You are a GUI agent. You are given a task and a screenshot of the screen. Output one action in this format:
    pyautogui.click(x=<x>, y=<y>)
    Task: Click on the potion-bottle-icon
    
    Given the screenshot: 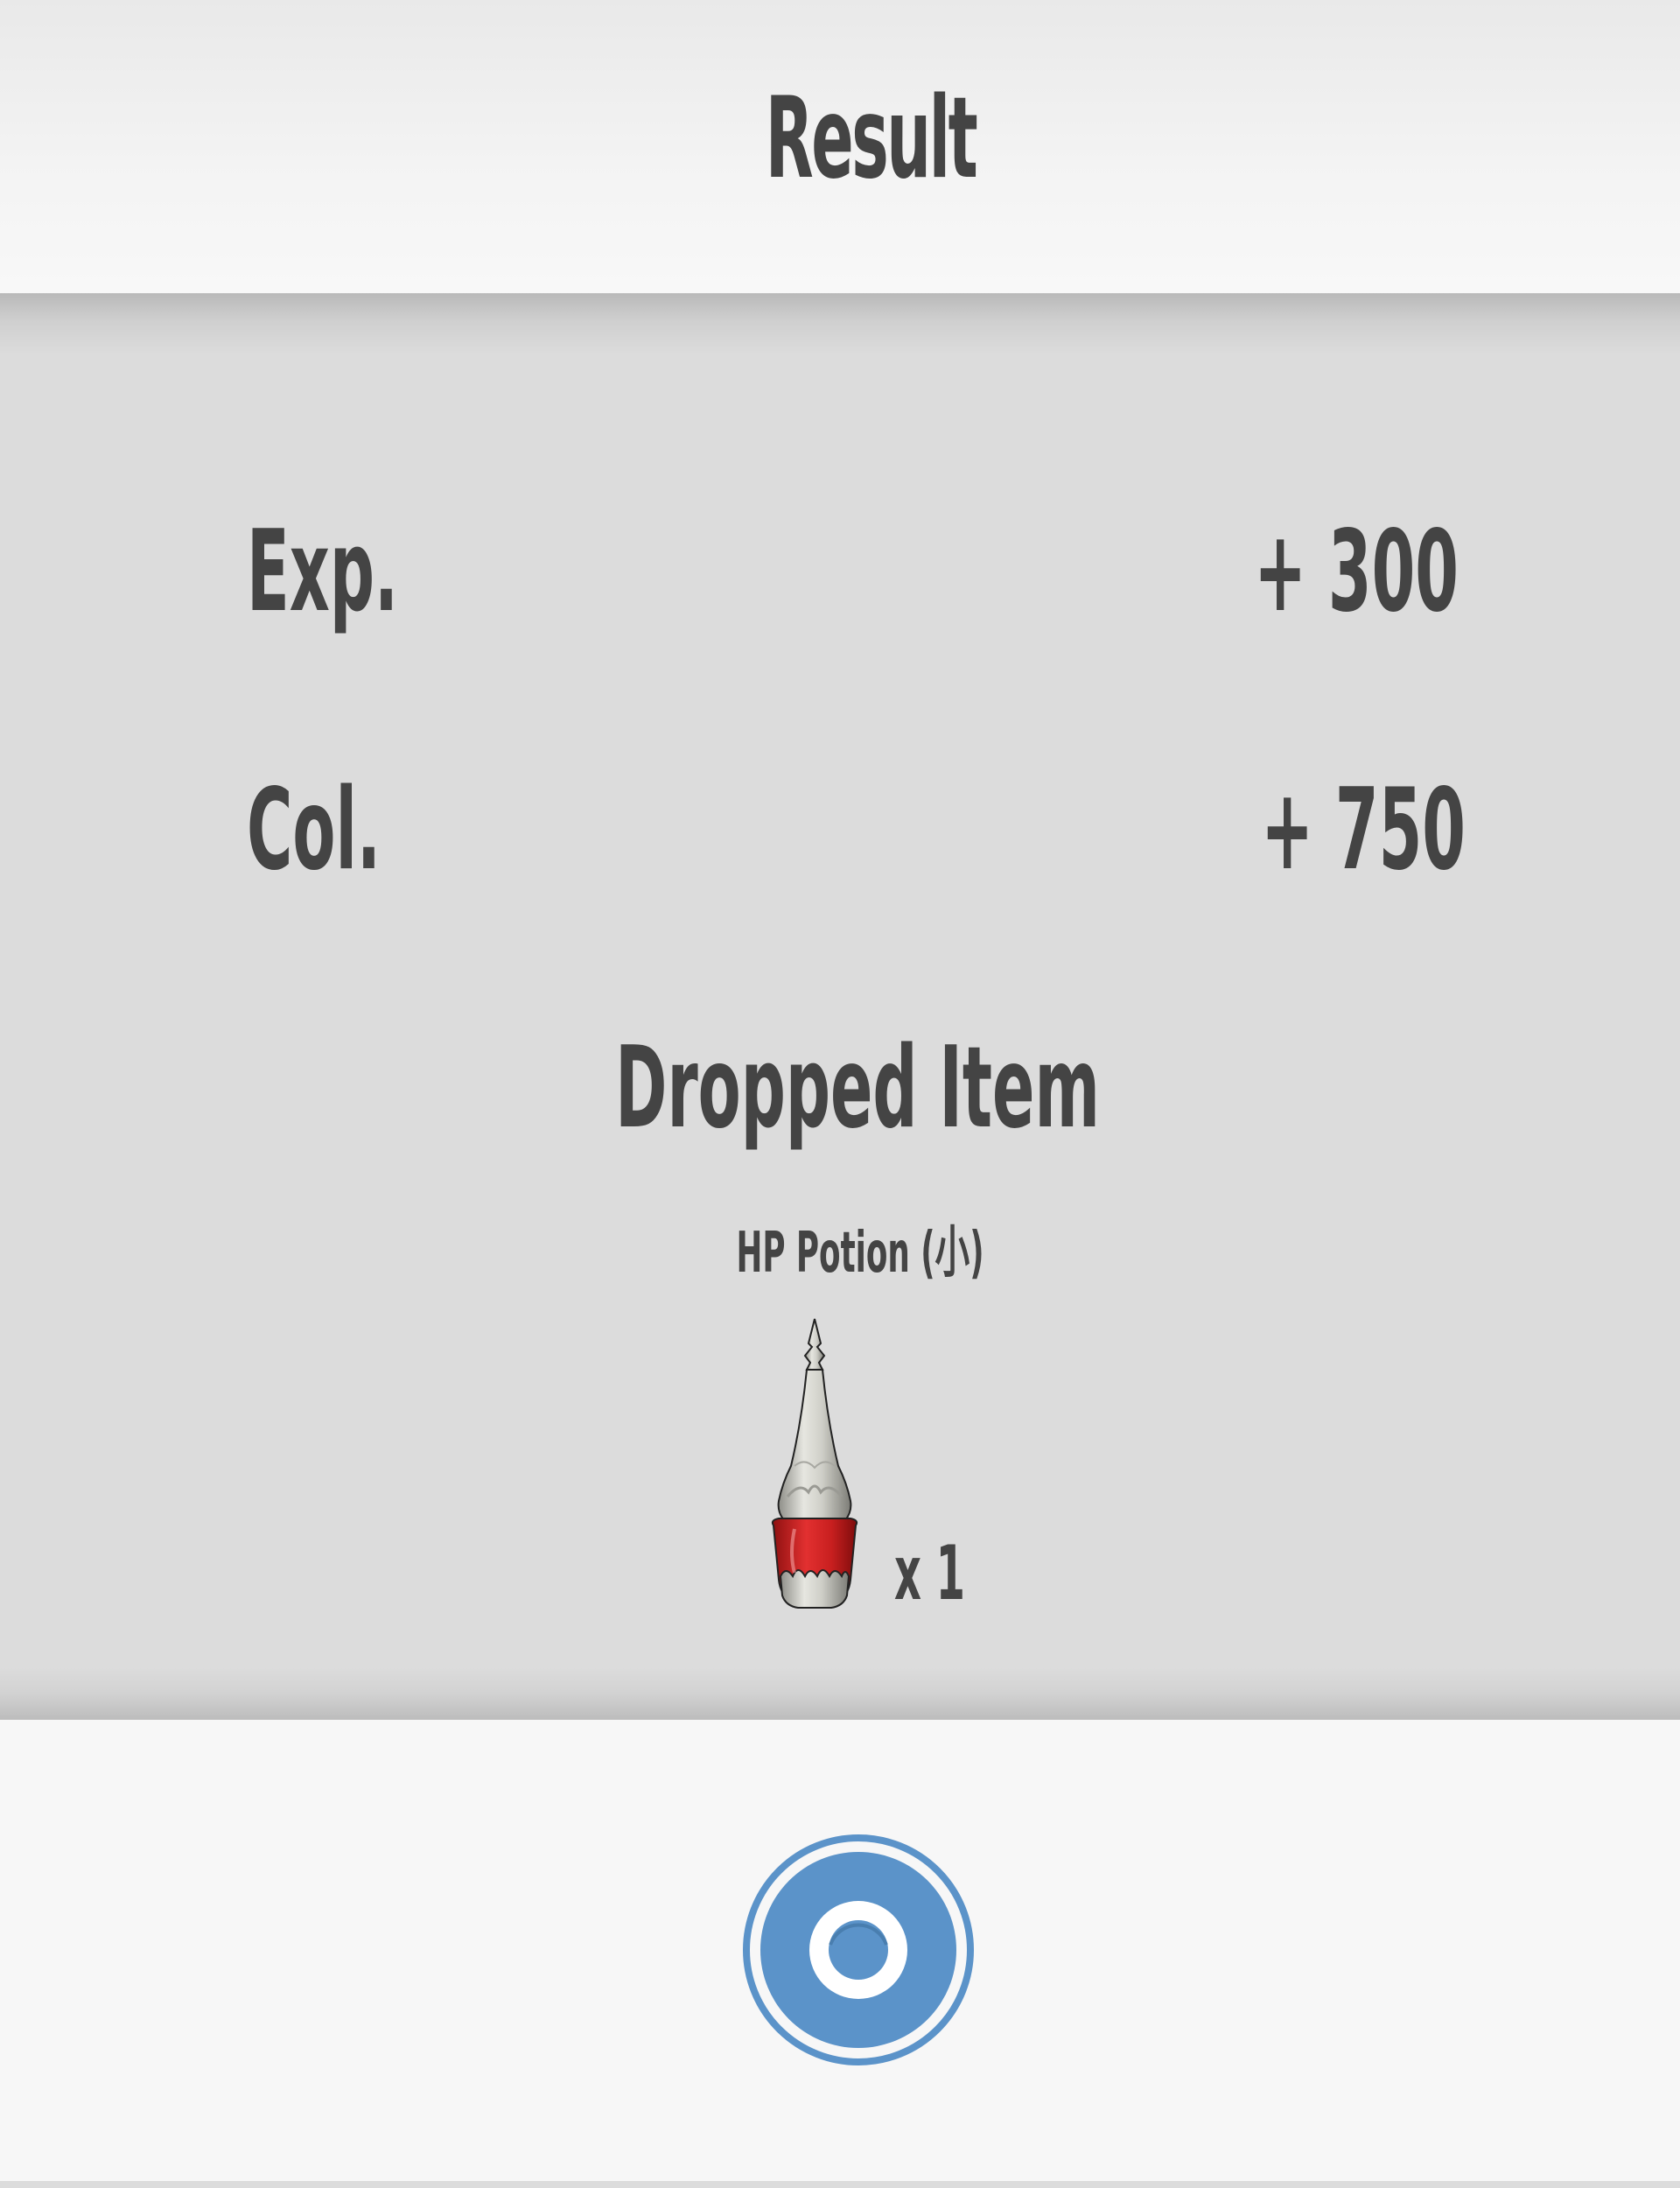 What is the action you would take?
    pyautogui.click(x=814, y=1463)
    